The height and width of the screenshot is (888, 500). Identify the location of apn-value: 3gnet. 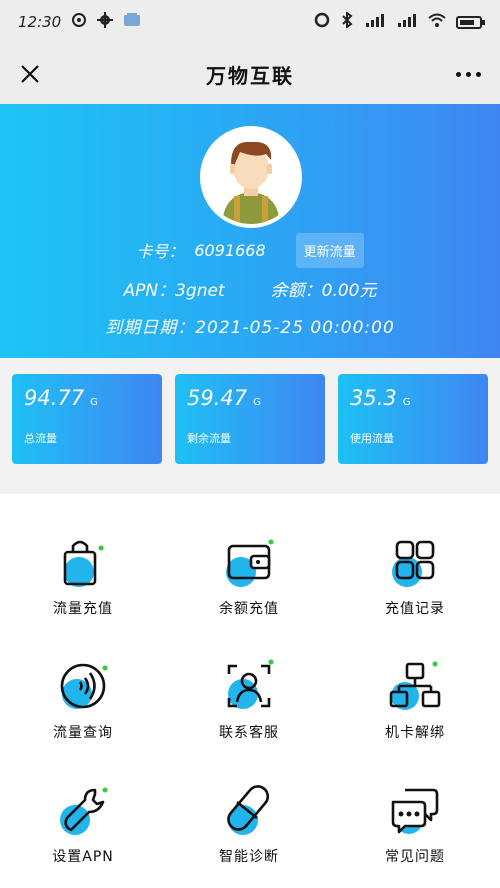
(200, 291).